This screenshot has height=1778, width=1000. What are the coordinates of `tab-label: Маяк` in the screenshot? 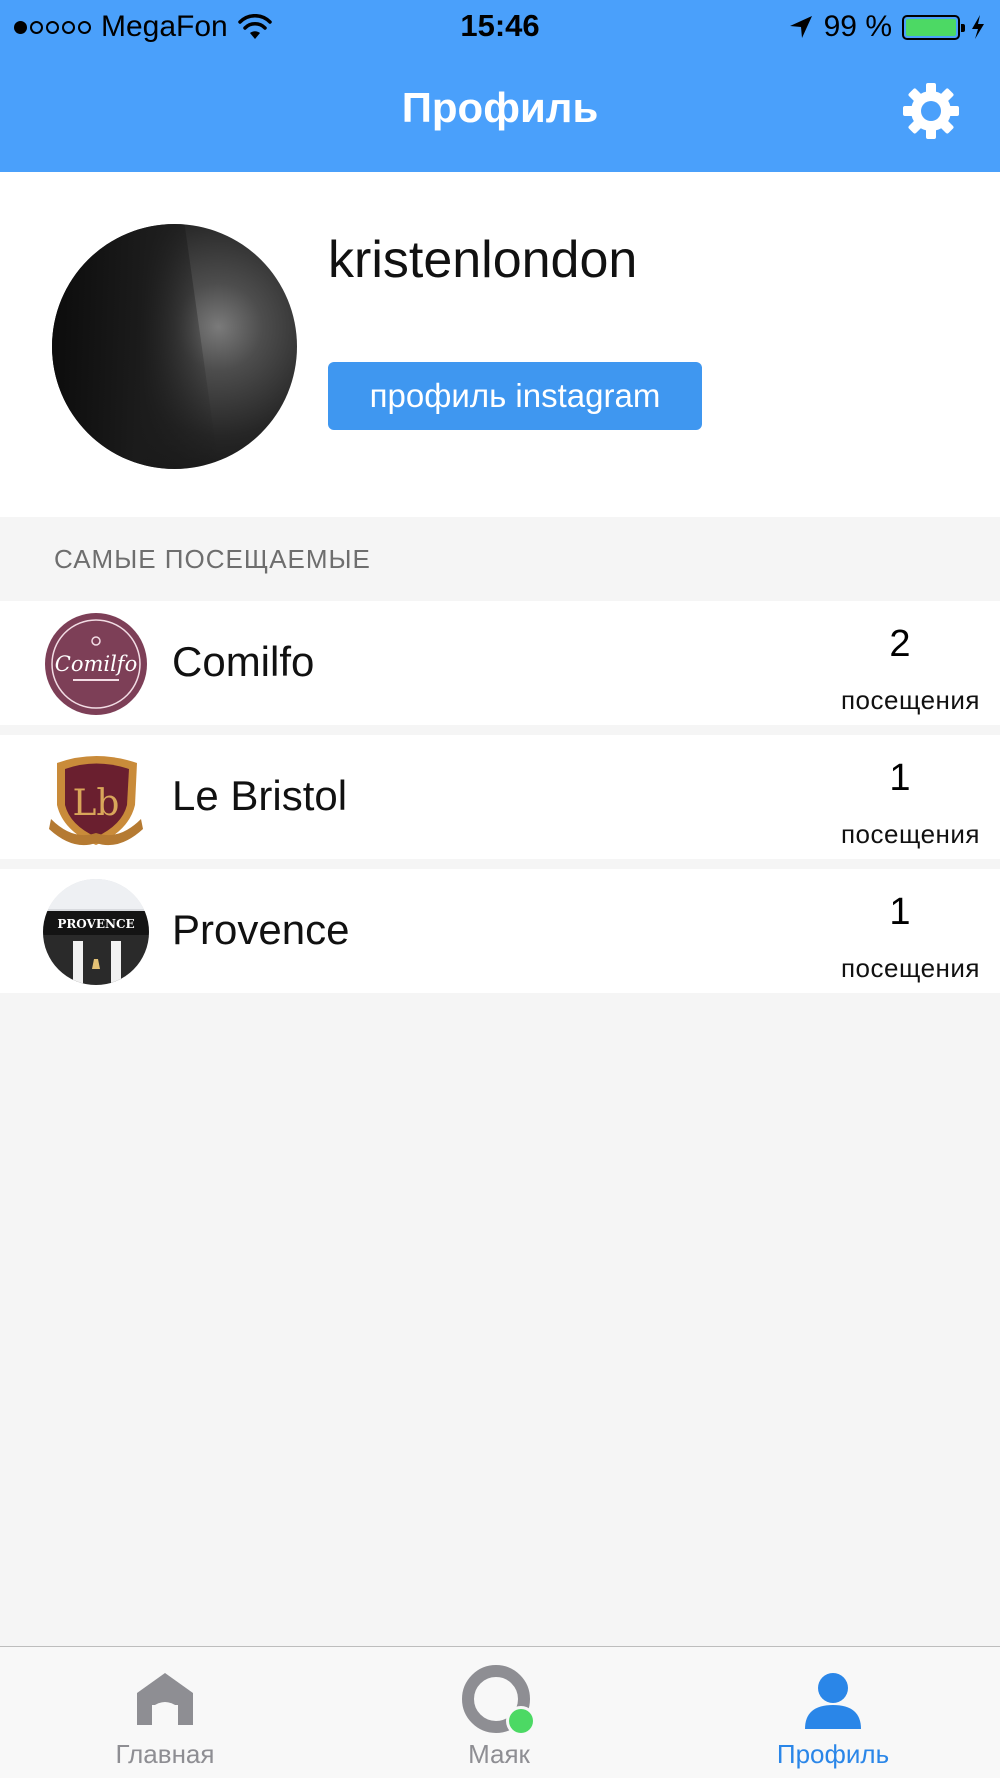 It's located at (499, 1754).